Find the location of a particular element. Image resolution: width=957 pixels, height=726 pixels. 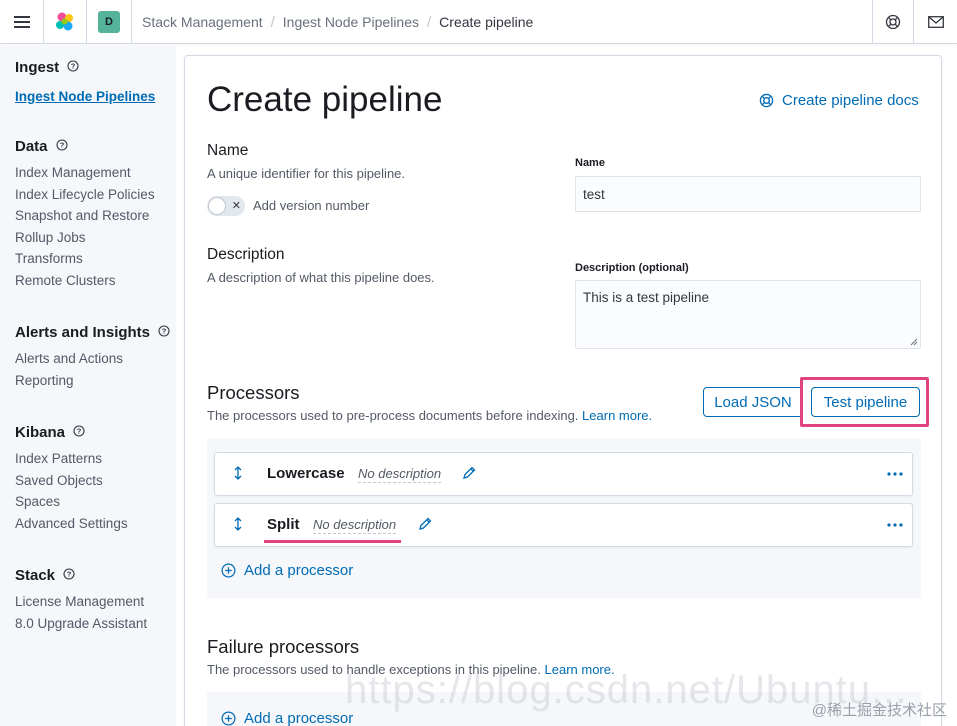

site-watermark: @稀土掘金技术社区 is located at coordinates (879, 710).